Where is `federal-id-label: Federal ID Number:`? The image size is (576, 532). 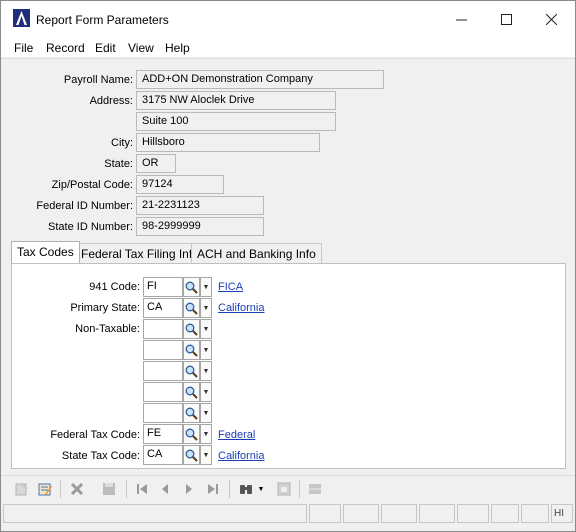
federal-id-label: Federal ID Number: is located at coordinates (84, 206).